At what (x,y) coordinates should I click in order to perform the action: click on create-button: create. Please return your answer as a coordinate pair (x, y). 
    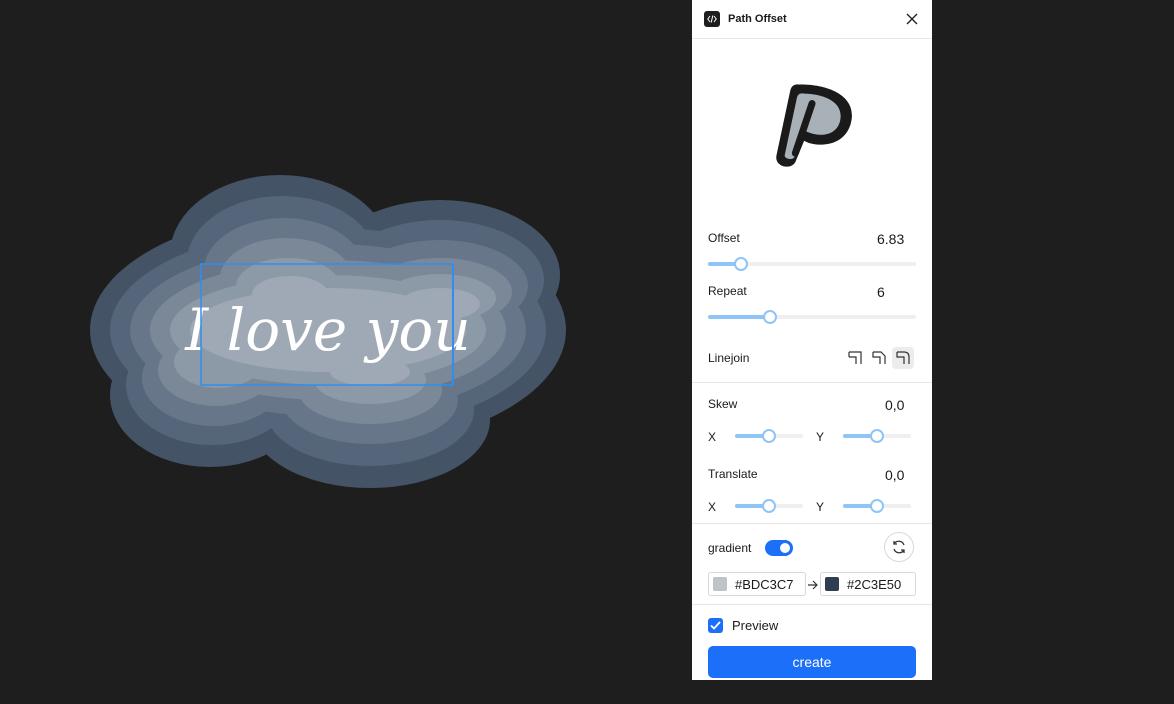
    Looking at the image, I should click on (812, 662).